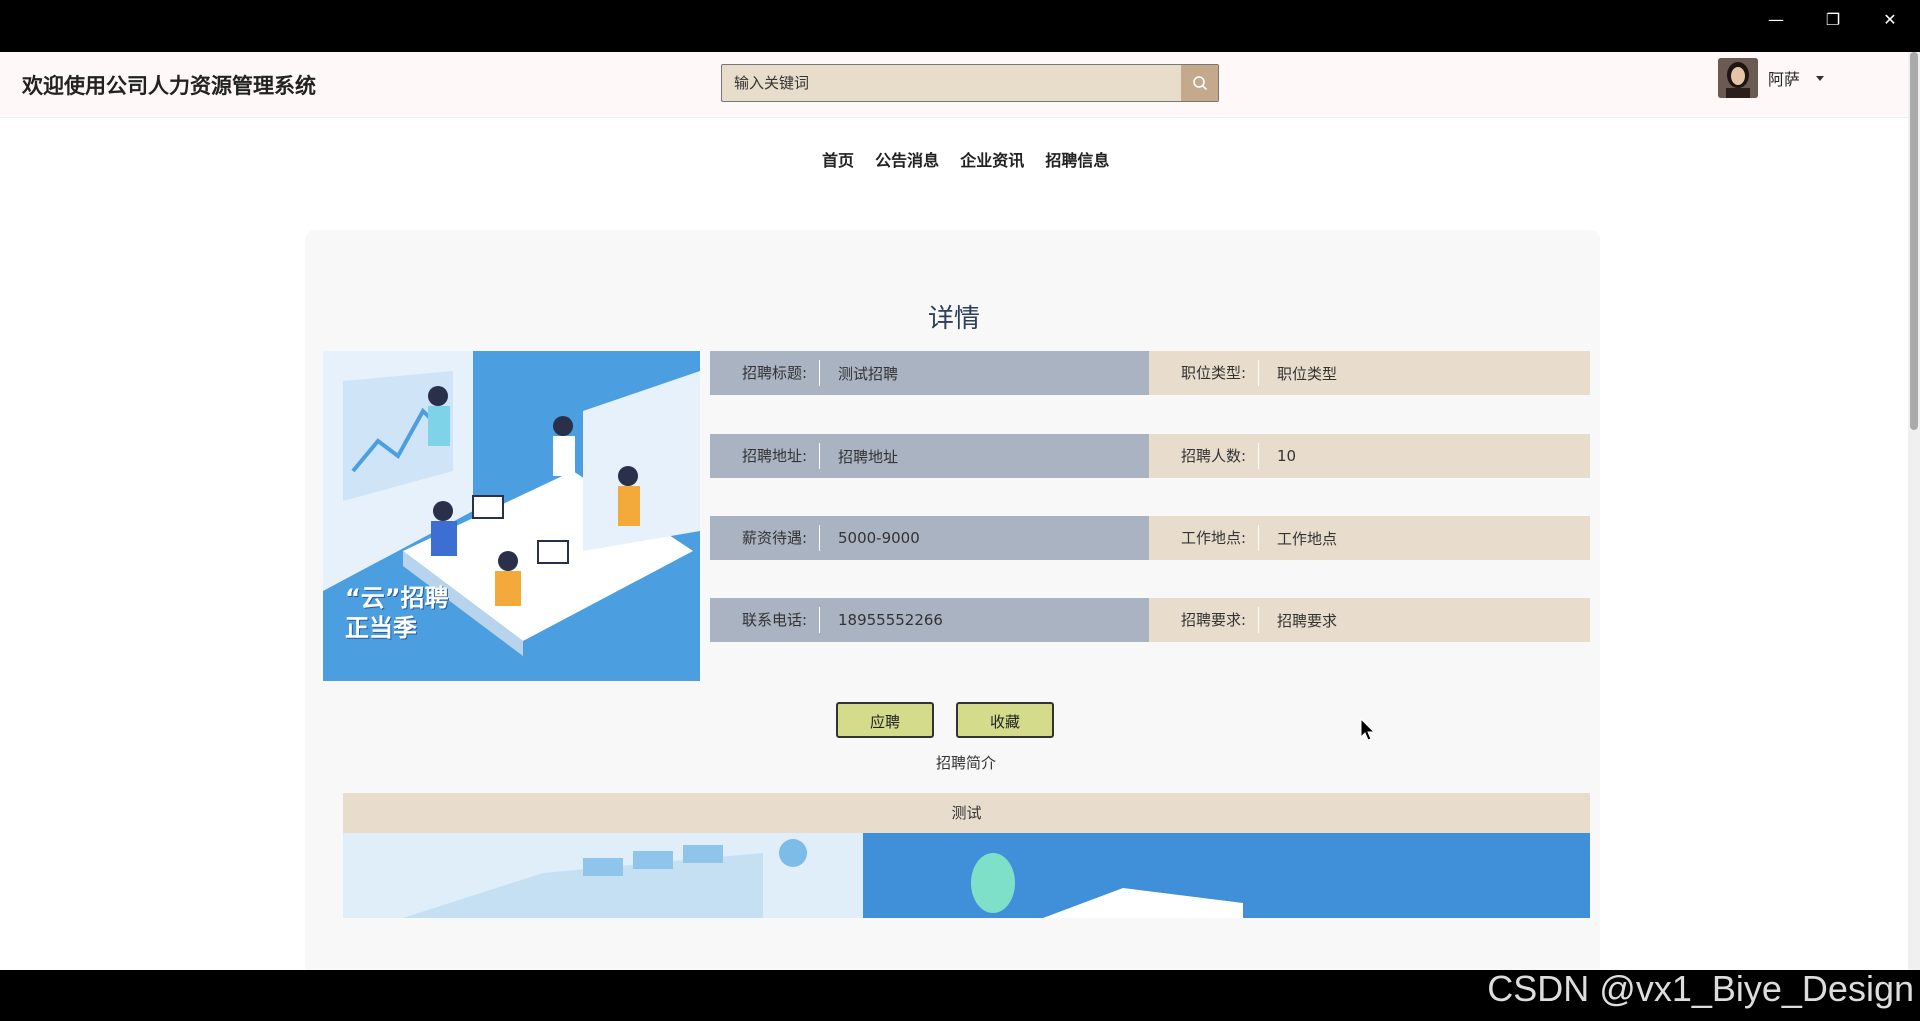  What do you see at coordinates (965, 763) in the screenshot?
I see `intro-heading: 招聘简介` at bounding box center [965, 763].